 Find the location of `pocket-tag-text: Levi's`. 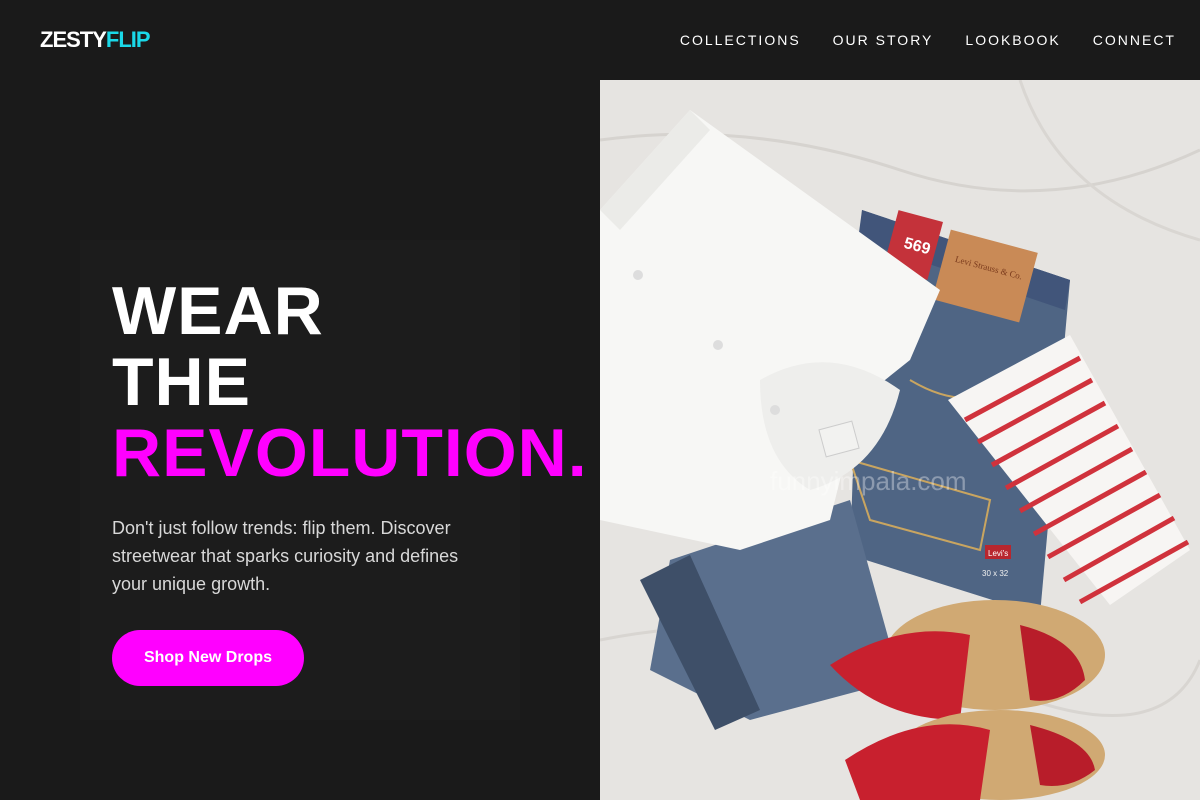

pocket-tag-text: Levi's is located at coordinates (998, 553).